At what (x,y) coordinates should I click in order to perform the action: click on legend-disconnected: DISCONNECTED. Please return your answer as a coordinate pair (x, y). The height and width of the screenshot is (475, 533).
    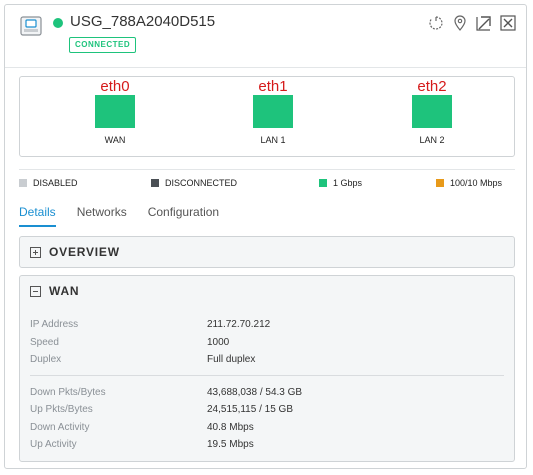
    Looking at the image, I should click on (194, 183).